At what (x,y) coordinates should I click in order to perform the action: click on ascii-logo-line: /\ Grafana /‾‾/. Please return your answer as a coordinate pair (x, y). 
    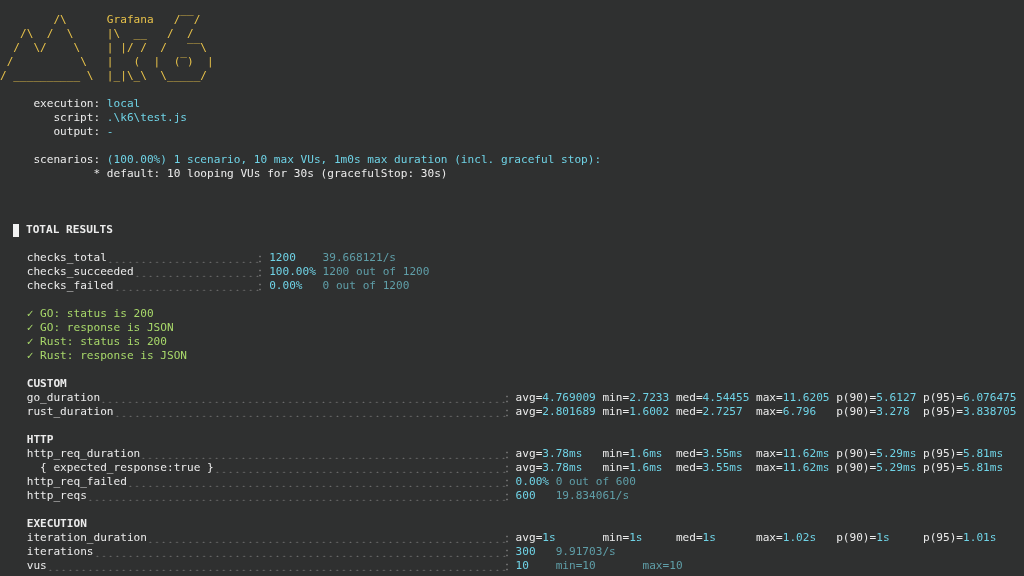
    Looking at the image, I should click on (126, 20).